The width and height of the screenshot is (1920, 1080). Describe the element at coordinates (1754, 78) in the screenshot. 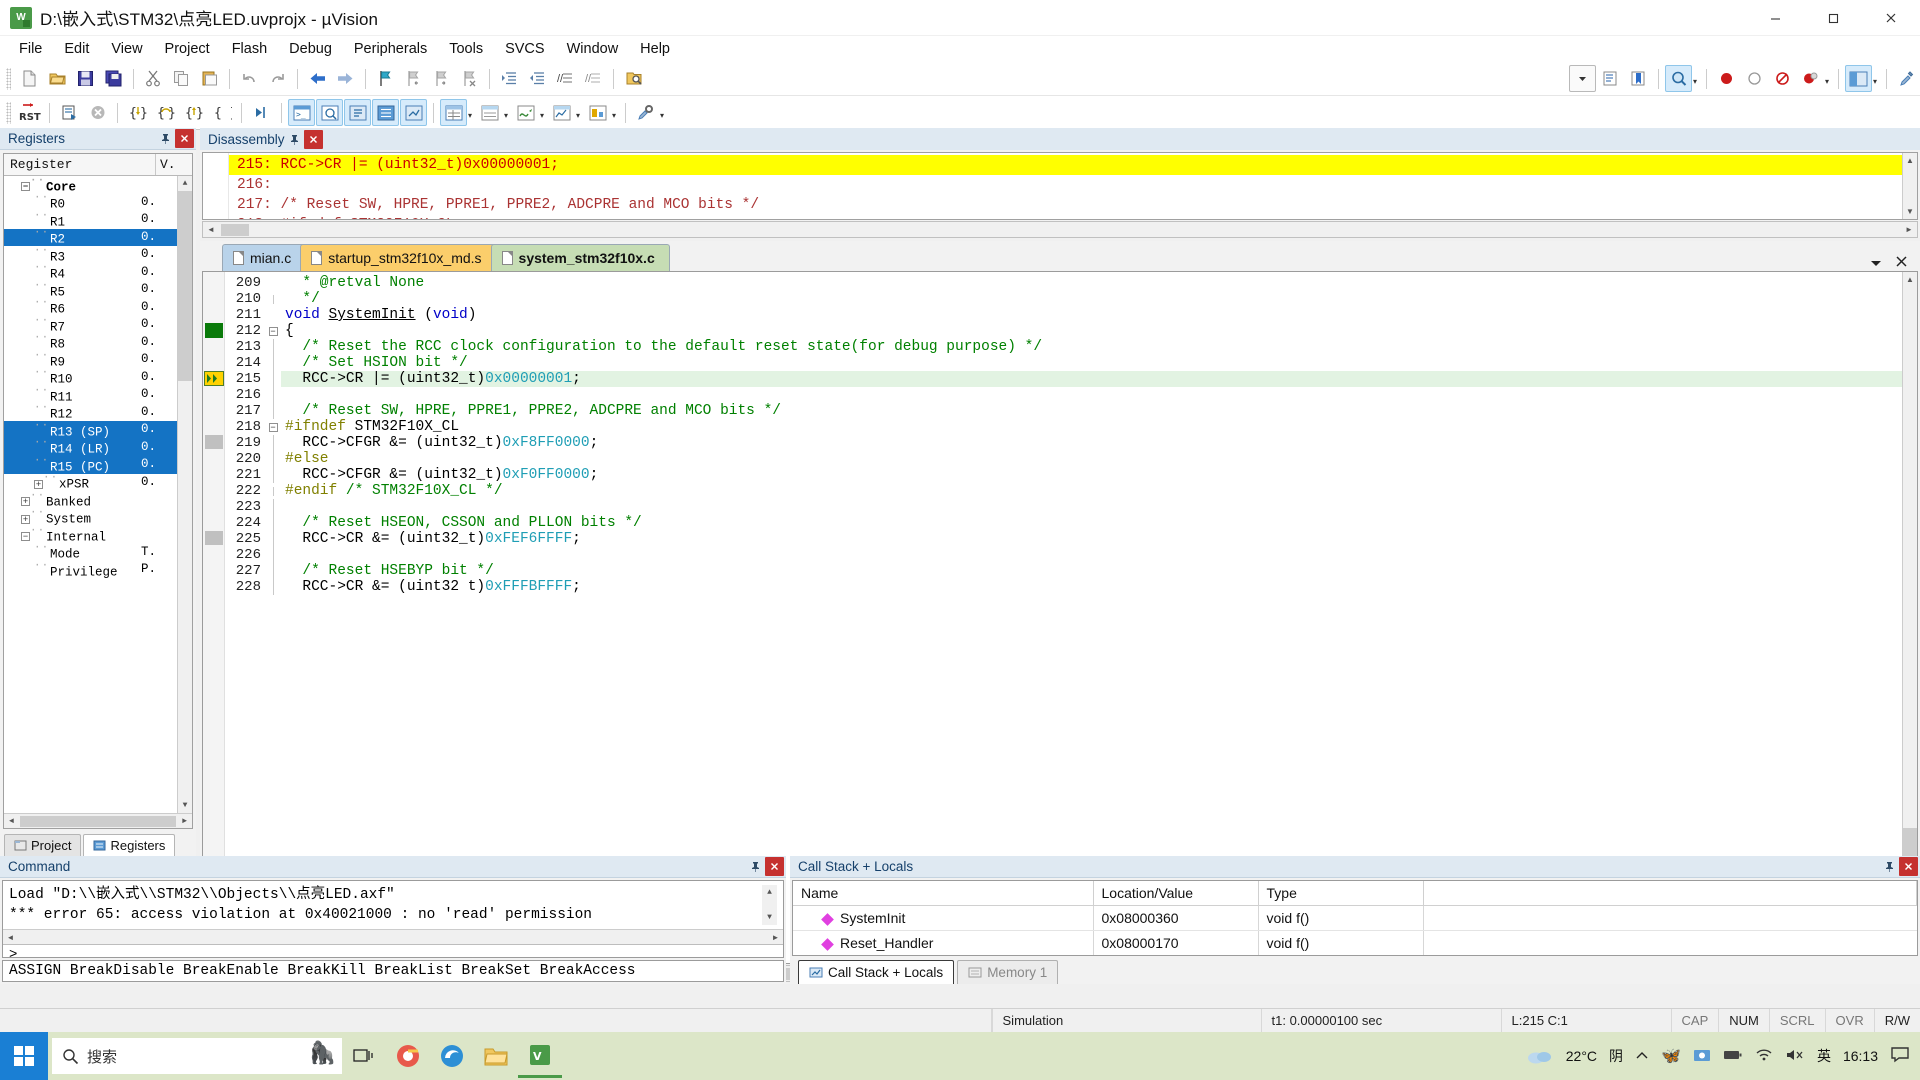

I see `remove-breakpoint-icon` at that location.